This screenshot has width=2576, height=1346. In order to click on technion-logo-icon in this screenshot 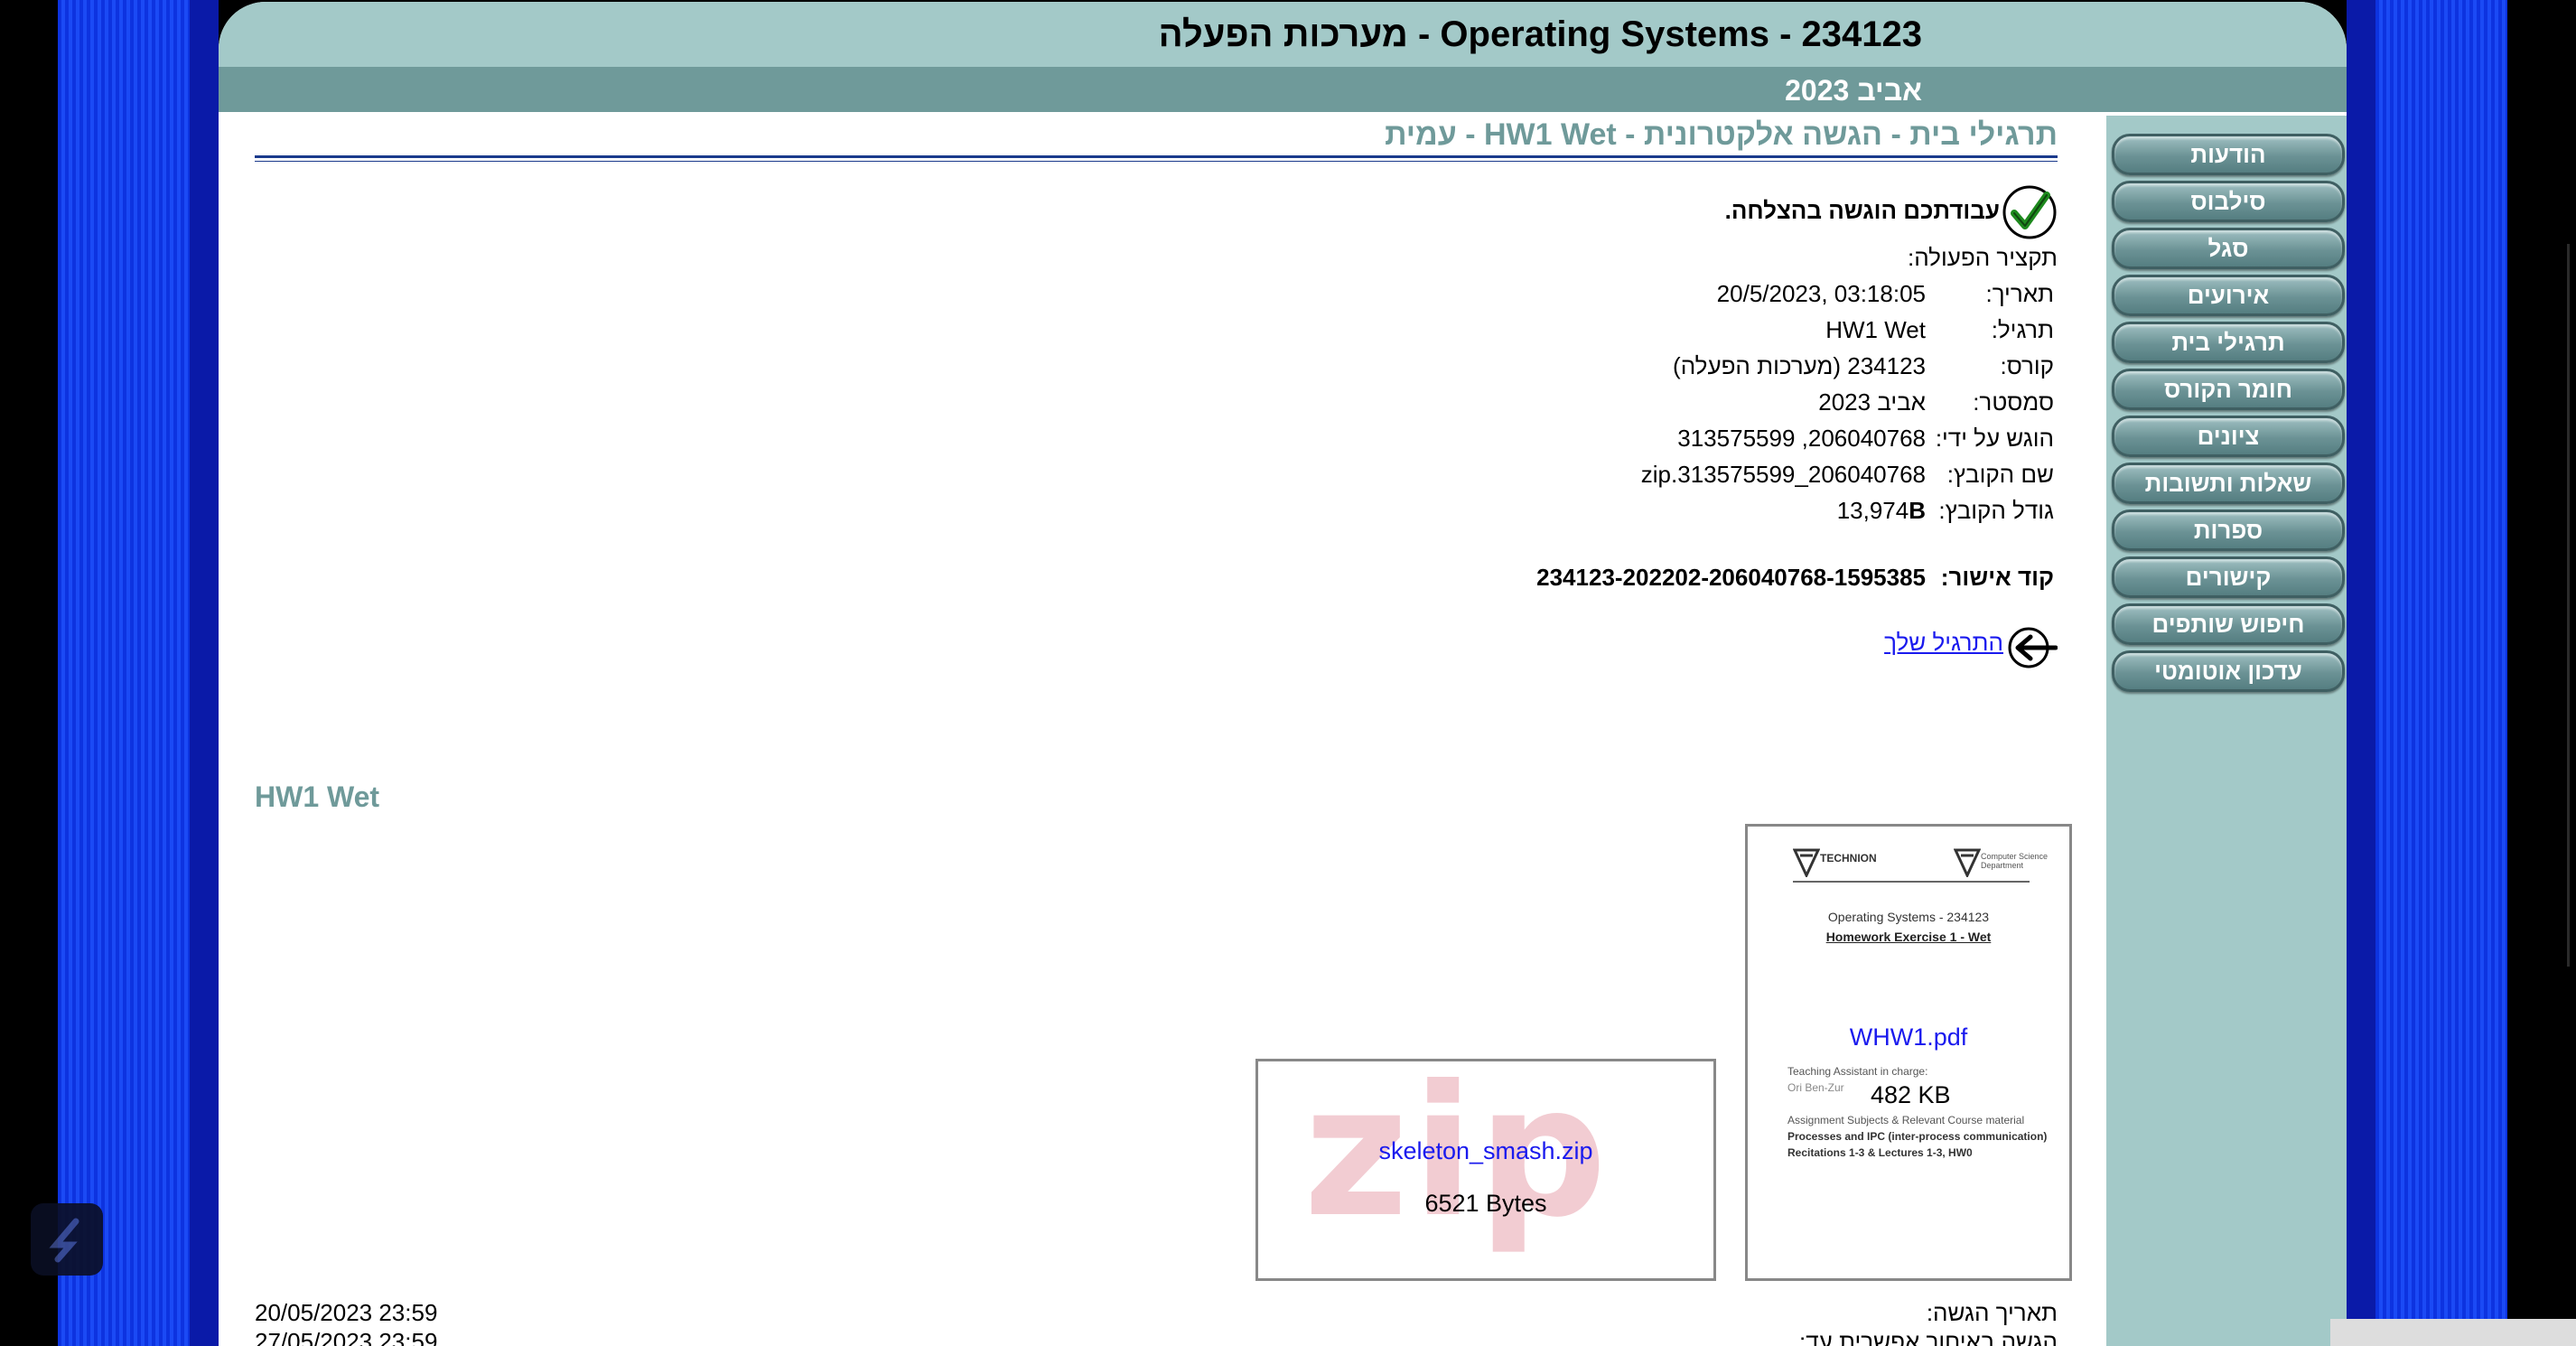, I will do `click(1806, 862)`.